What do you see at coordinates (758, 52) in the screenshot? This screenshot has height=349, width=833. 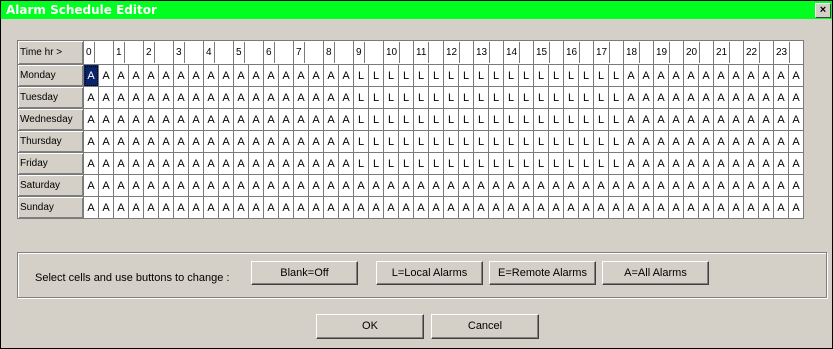 I see `hour-header-22: 22` at bounding box center [758, 52].